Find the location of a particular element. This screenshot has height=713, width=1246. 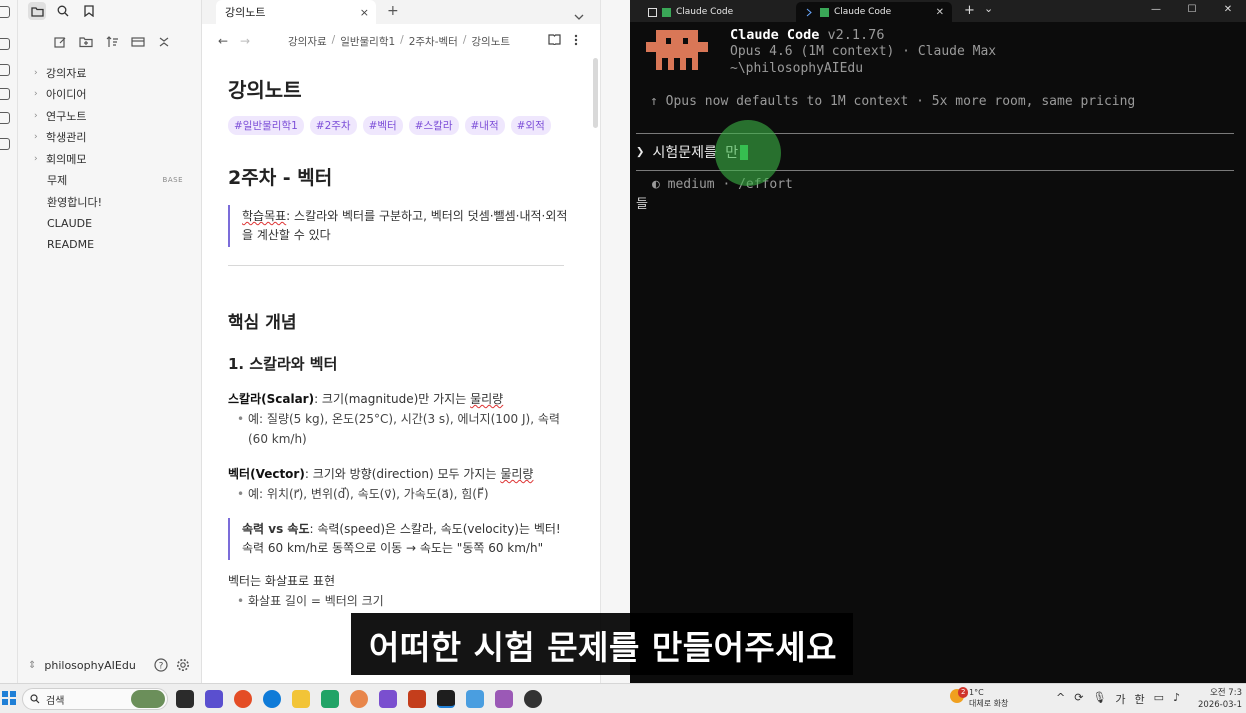

prompt-caret: ❯ is located at coordinates (640, 152).